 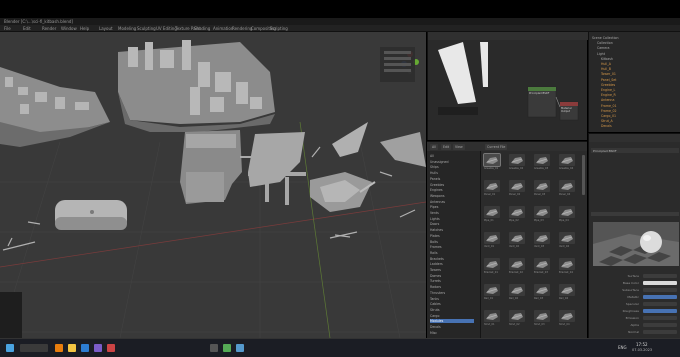 I want to click on taskbar-clock: 17:52, so click(x=642, y=344).